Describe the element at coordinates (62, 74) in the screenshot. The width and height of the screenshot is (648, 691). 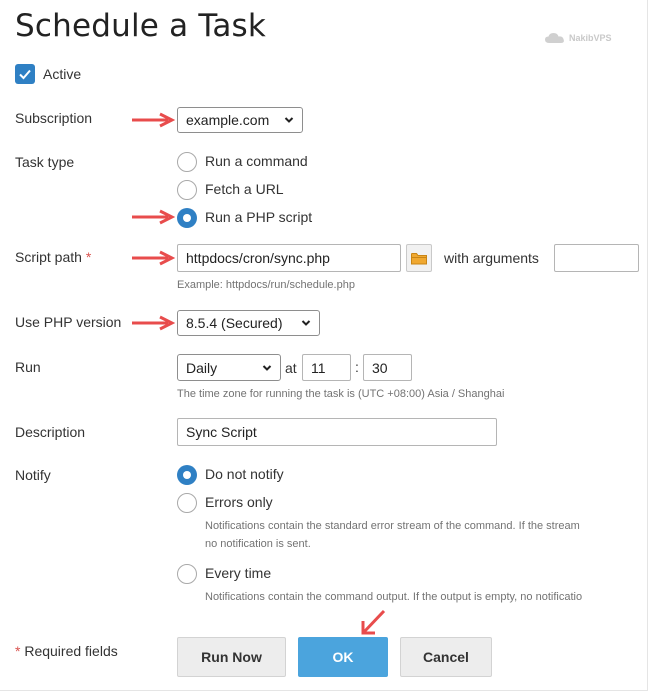
I see `active-label: Active` at that location.